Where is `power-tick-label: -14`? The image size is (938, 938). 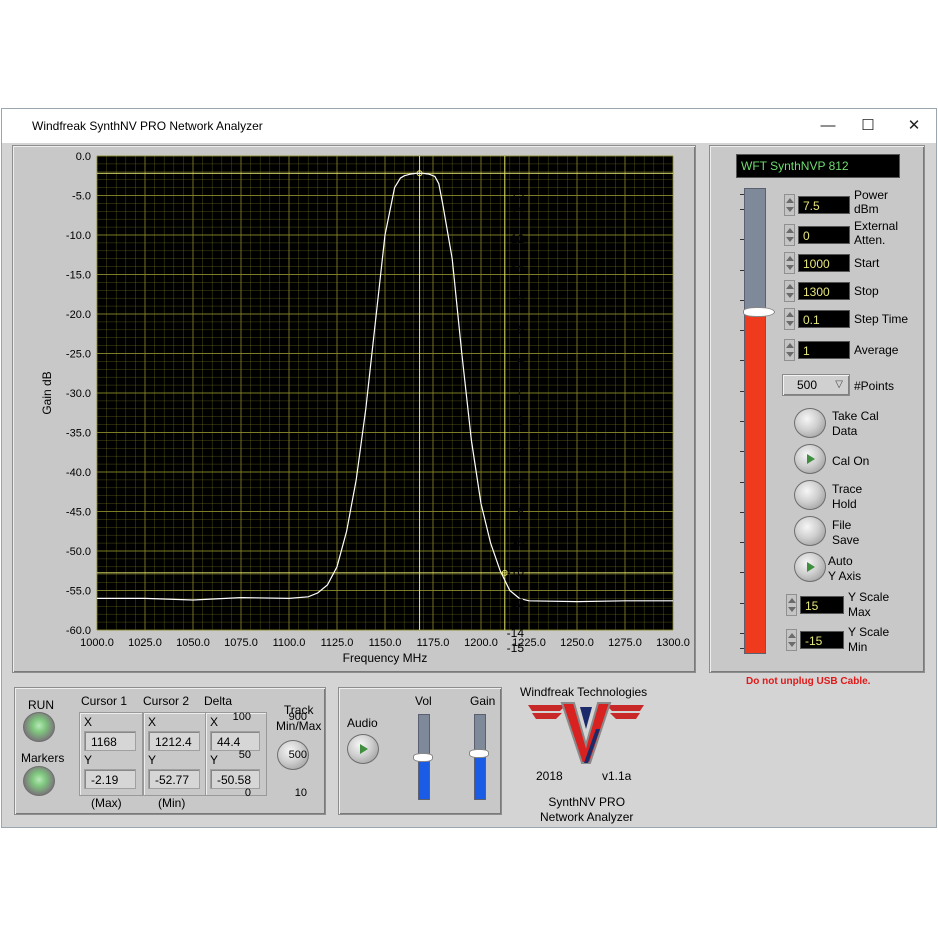 power-tick-label: -14 is located at coordinates (515, 632).